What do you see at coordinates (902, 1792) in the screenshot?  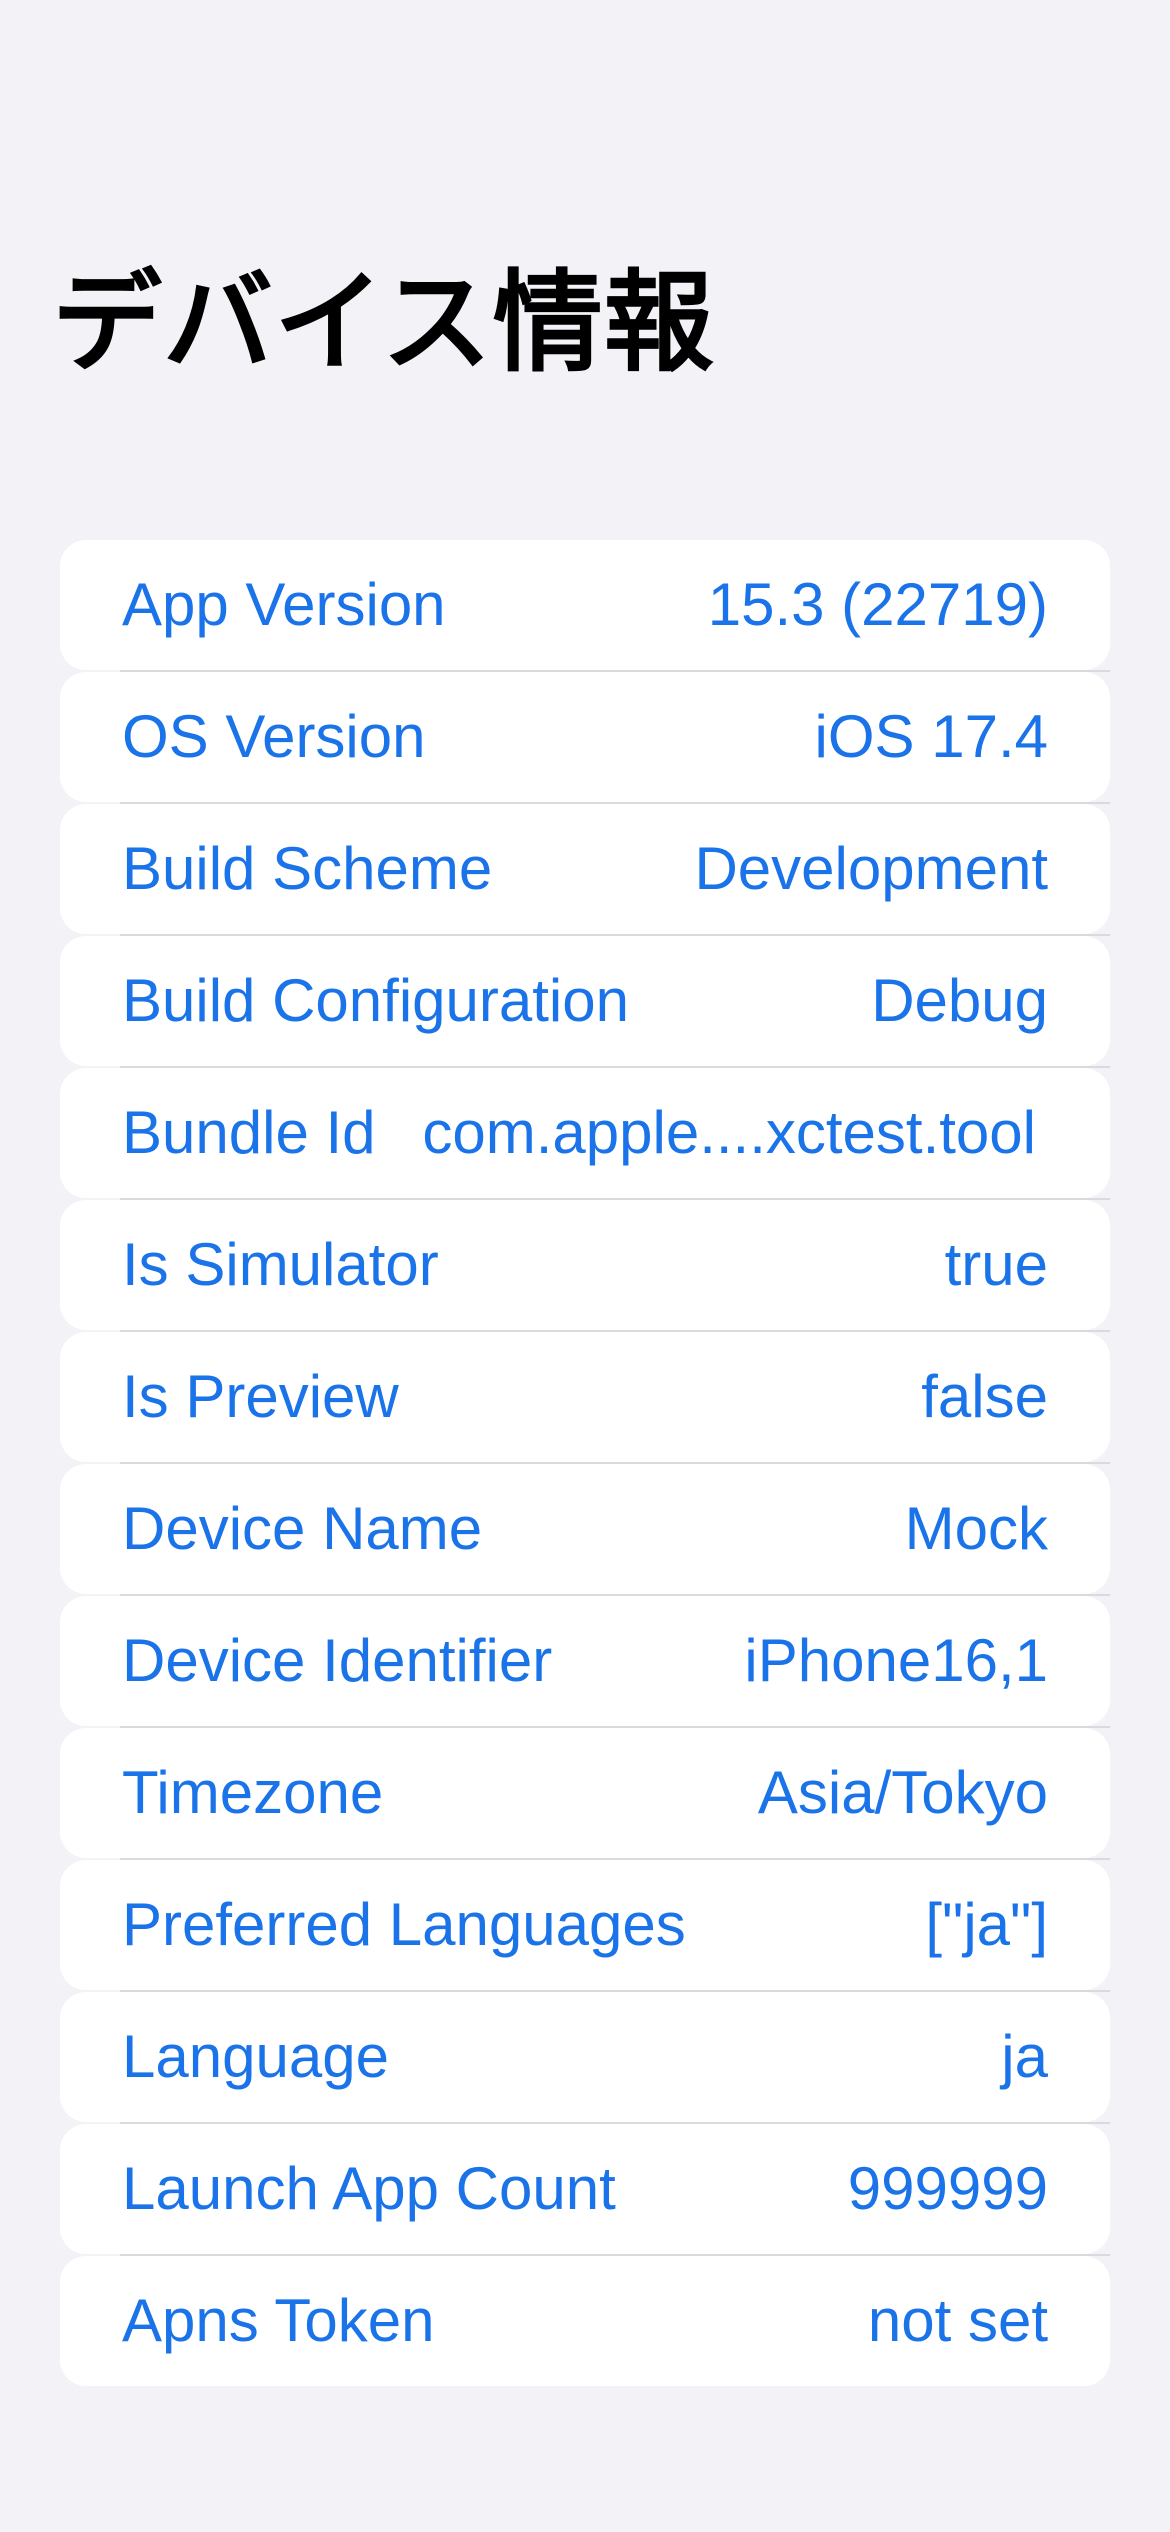 I see `row-value: Asia/Tokyo` at bounding box center [902, 1792].